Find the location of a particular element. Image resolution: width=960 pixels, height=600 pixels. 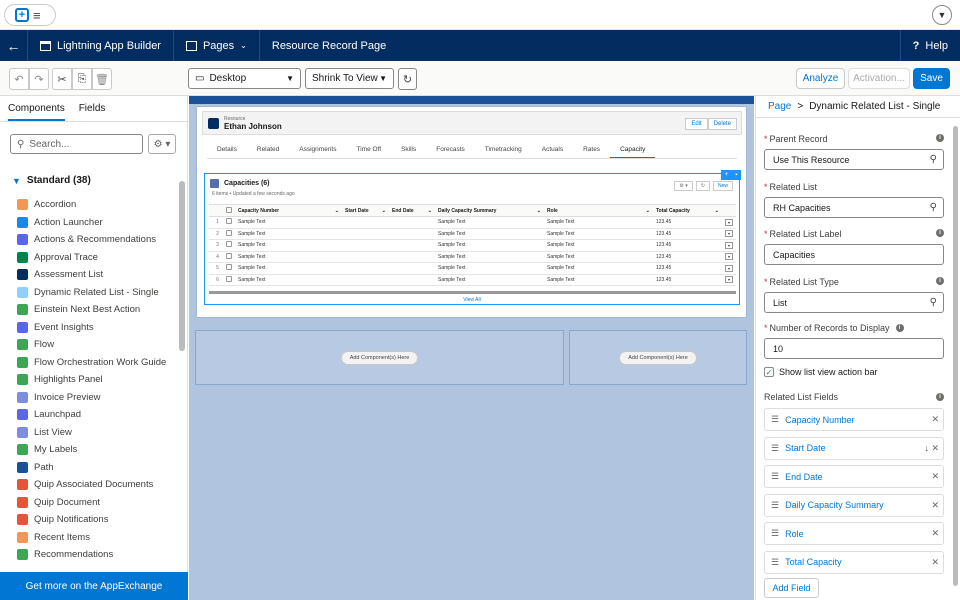

record-tab: Related is located at coordinates (268, 152).